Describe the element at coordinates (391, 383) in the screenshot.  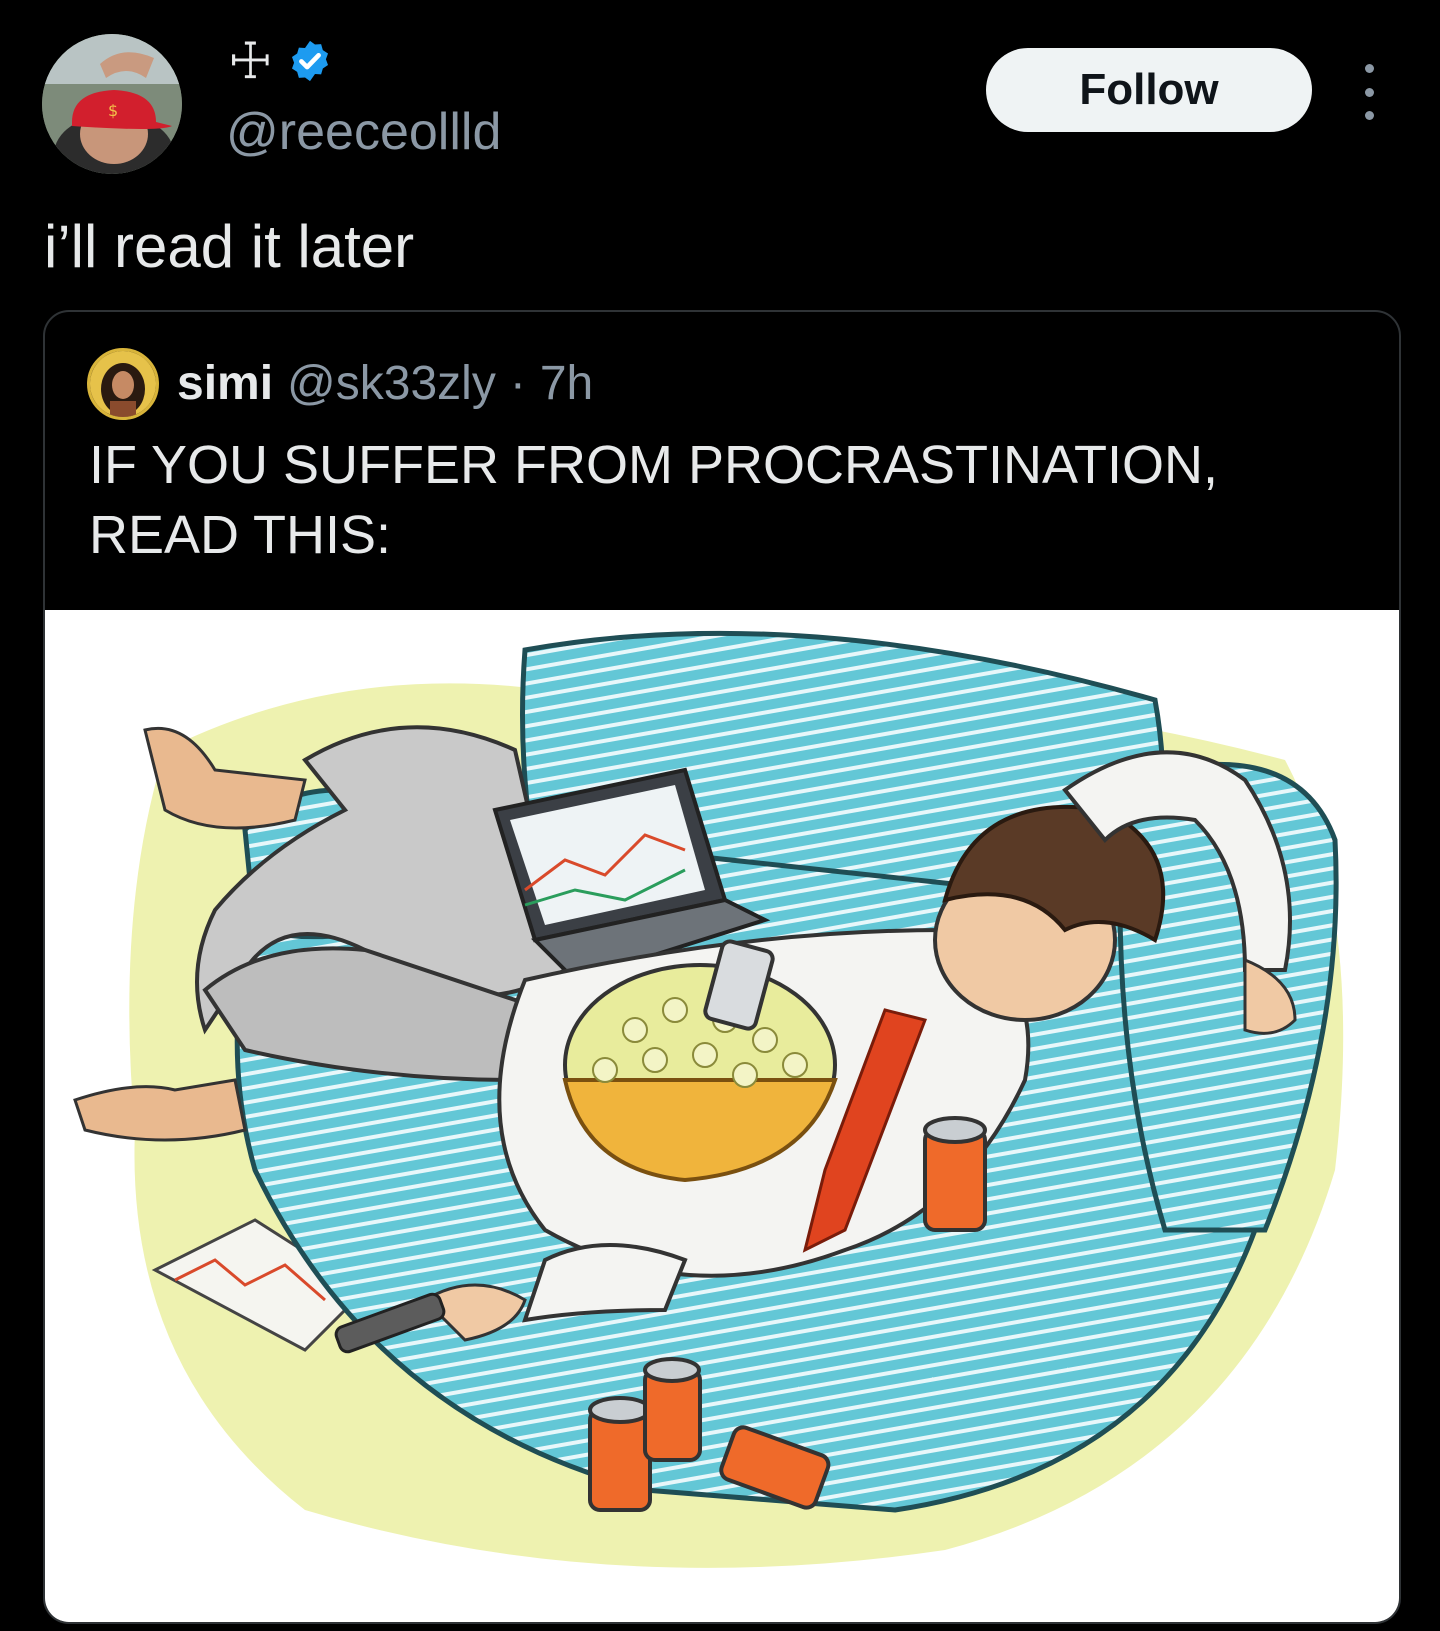
I see `quote-handle: @sk33zly` at that location.